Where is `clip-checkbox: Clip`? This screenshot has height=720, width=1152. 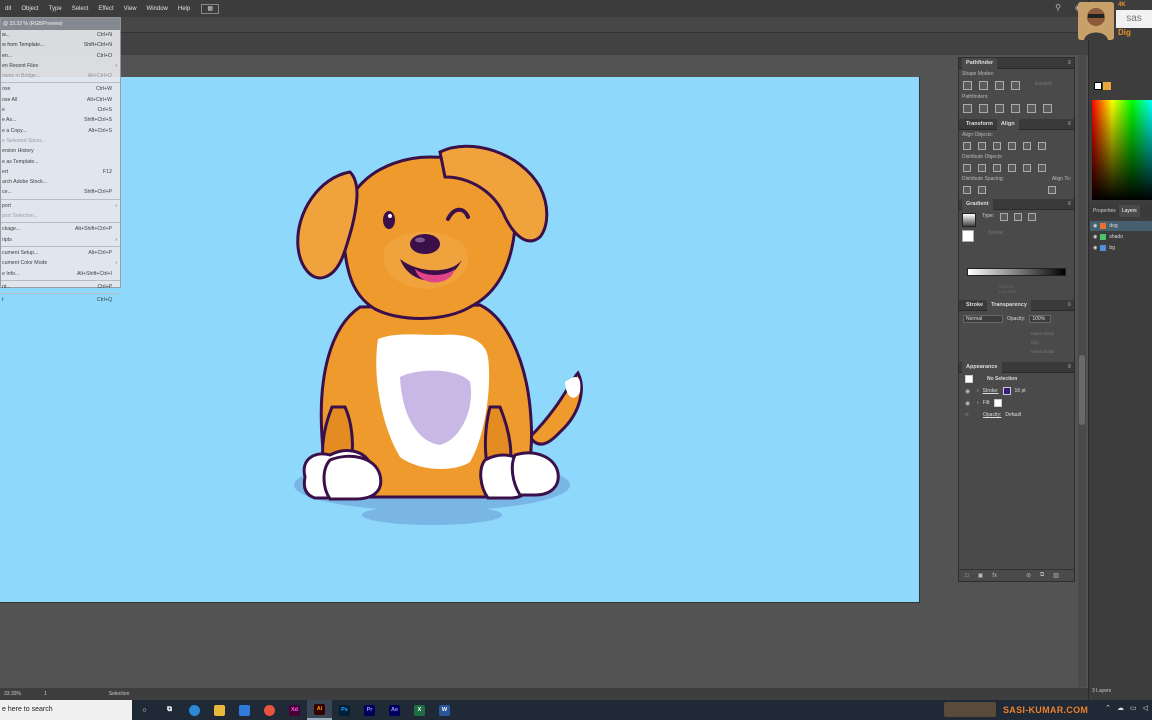
clip-checkbox: Clip is located at coordinates (1052, 342).